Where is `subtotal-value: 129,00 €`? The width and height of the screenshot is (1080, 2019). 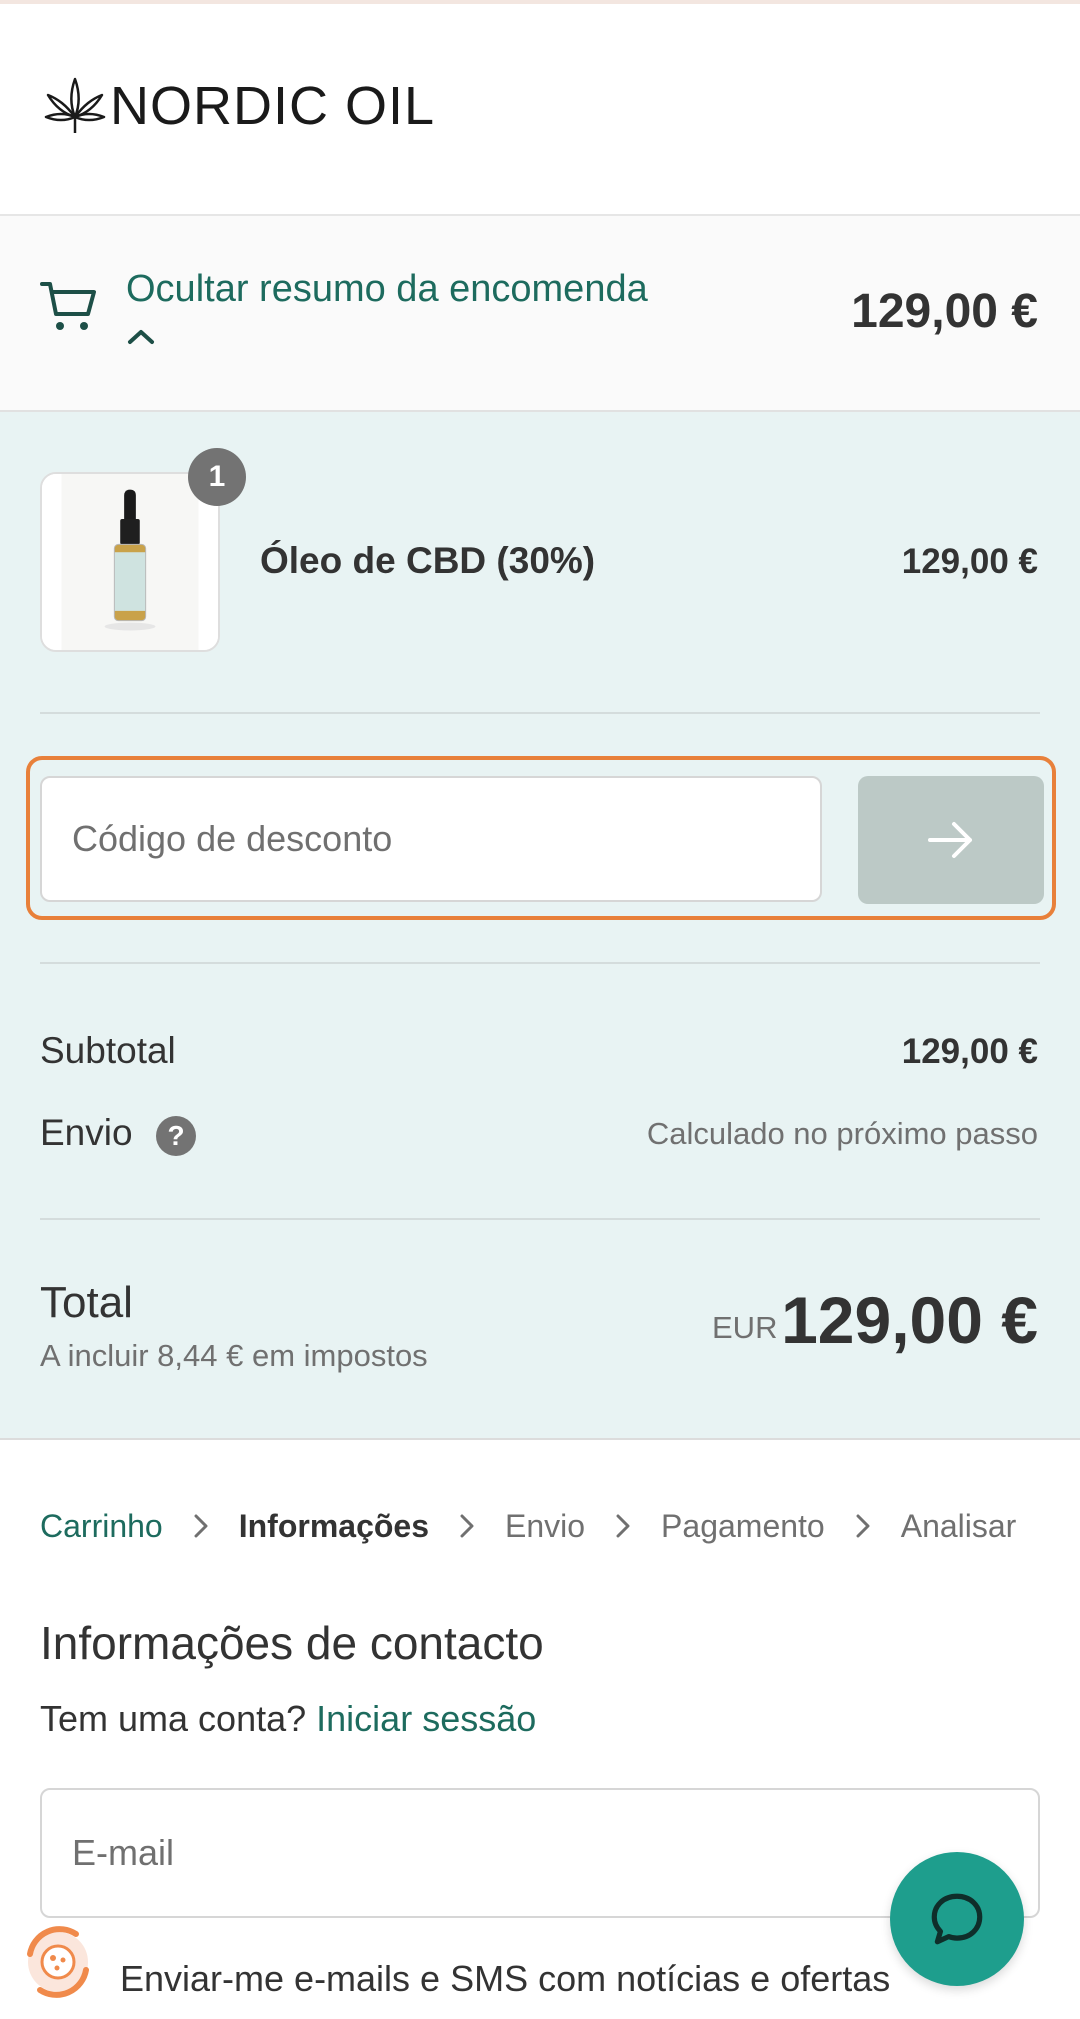
subtotal-value: 129,00 € is located at coordinates (969, 1051).